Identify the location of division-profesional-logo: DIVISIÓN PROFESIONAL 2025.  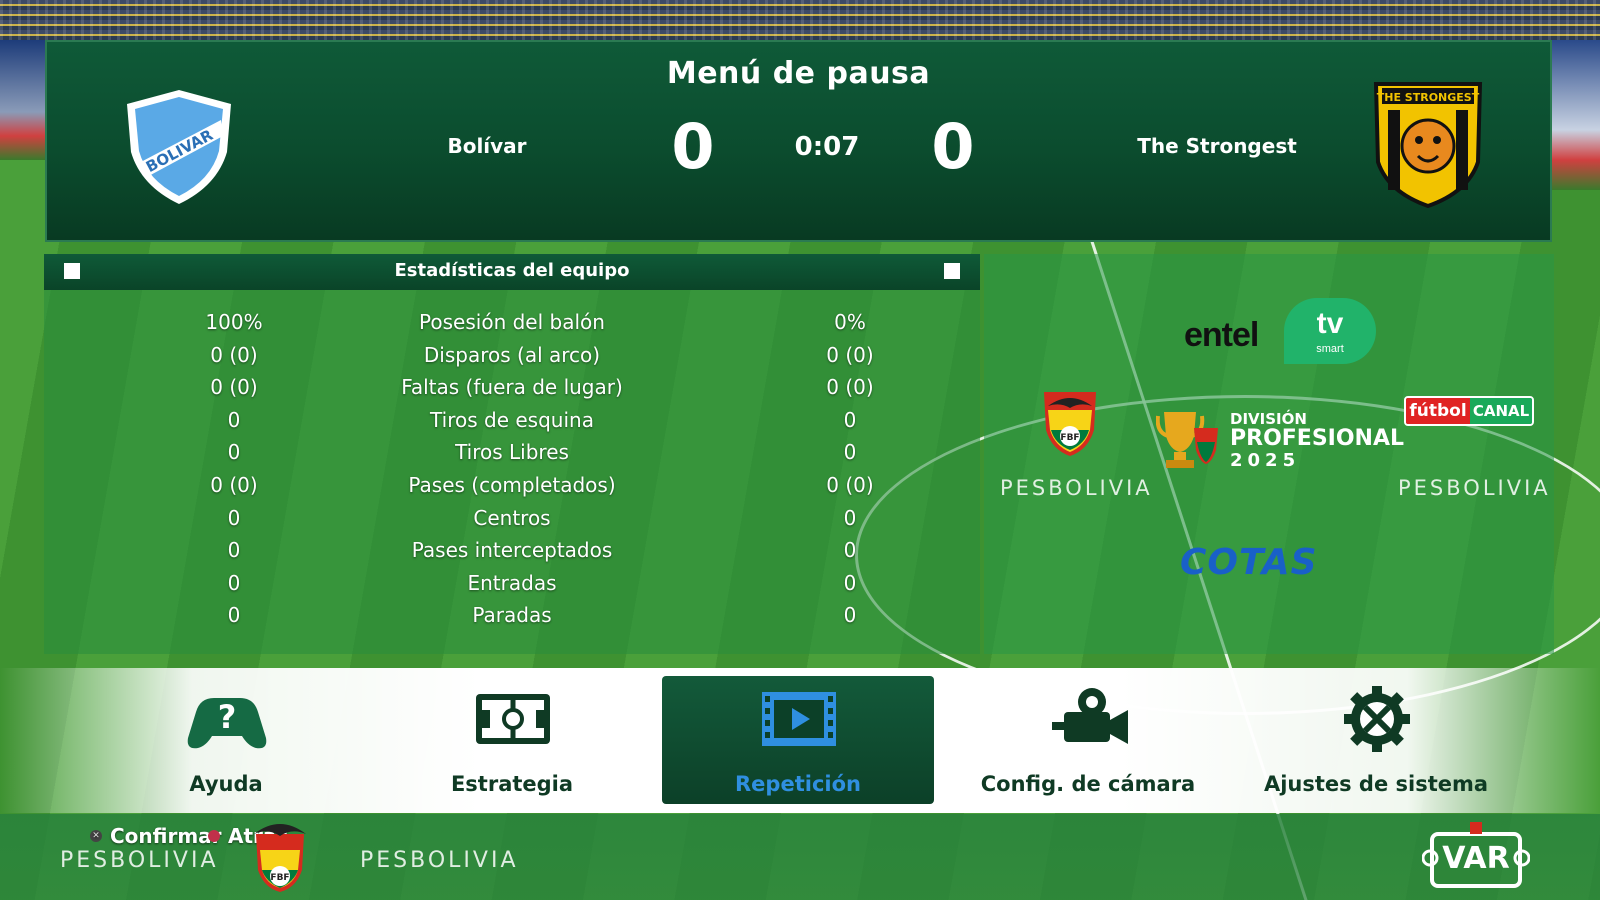
(1280, 439).